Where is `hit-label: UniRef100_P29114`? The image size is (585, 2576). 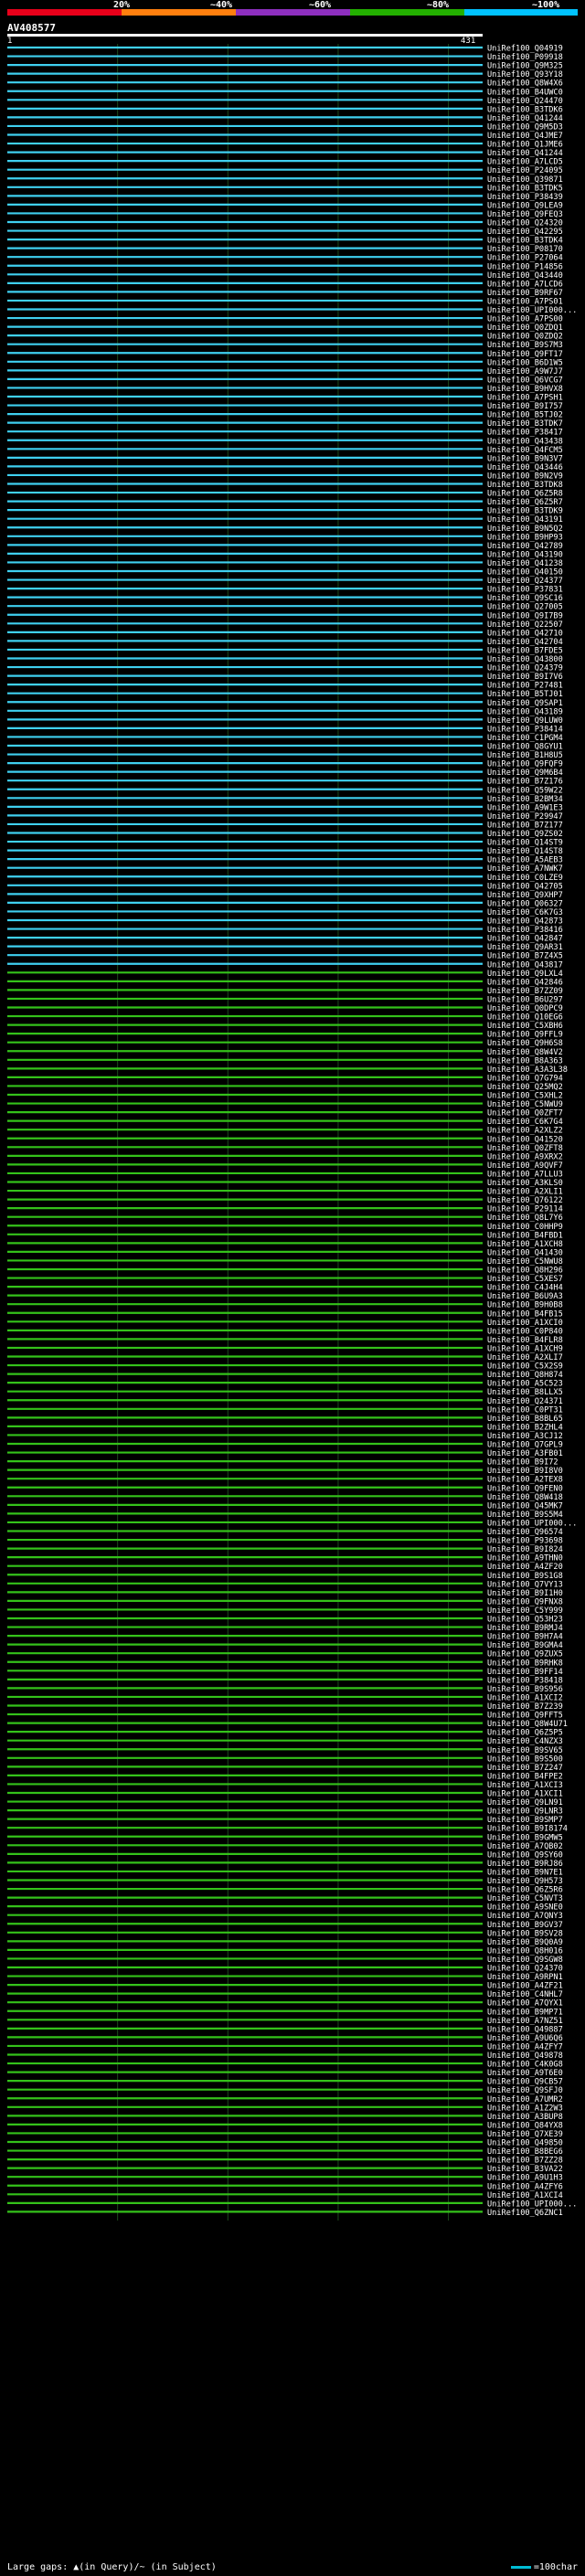
hit-label: UniRef100_P29114 is located at coordinates (525, 1209).